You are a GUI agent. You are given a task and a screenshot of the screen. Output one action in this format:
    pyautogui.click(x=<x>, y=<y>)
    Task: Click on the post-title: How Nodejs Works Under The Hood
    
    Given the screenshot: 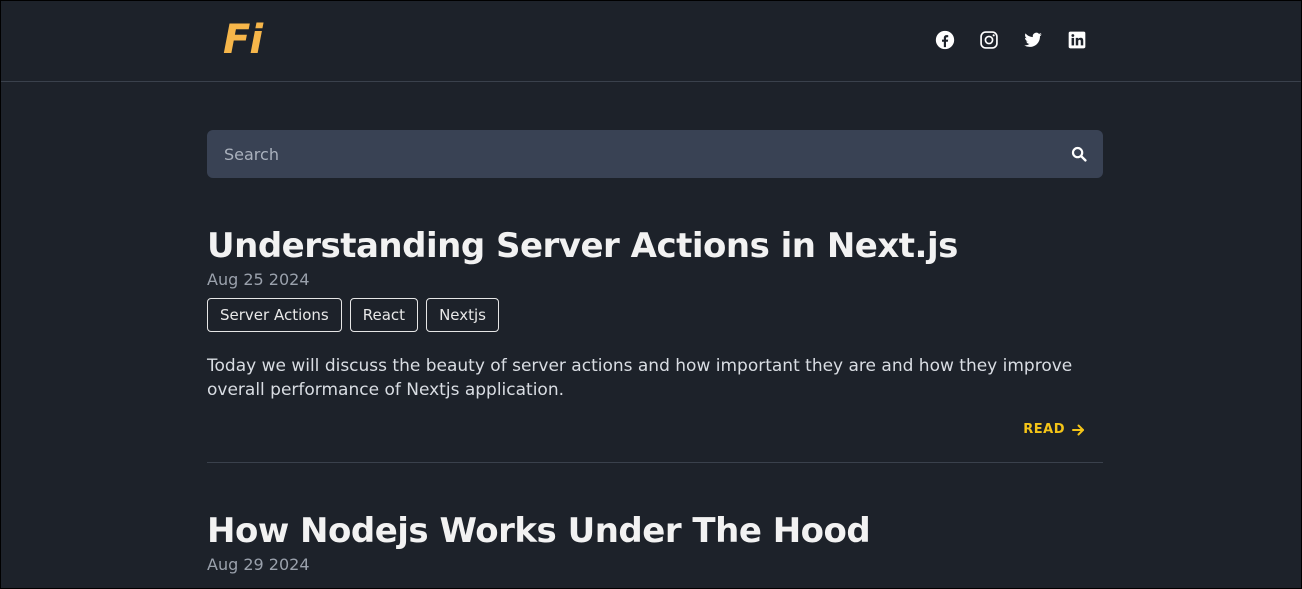 What is the action you would take?
    pyautogui.click(x=655, y=531)
    